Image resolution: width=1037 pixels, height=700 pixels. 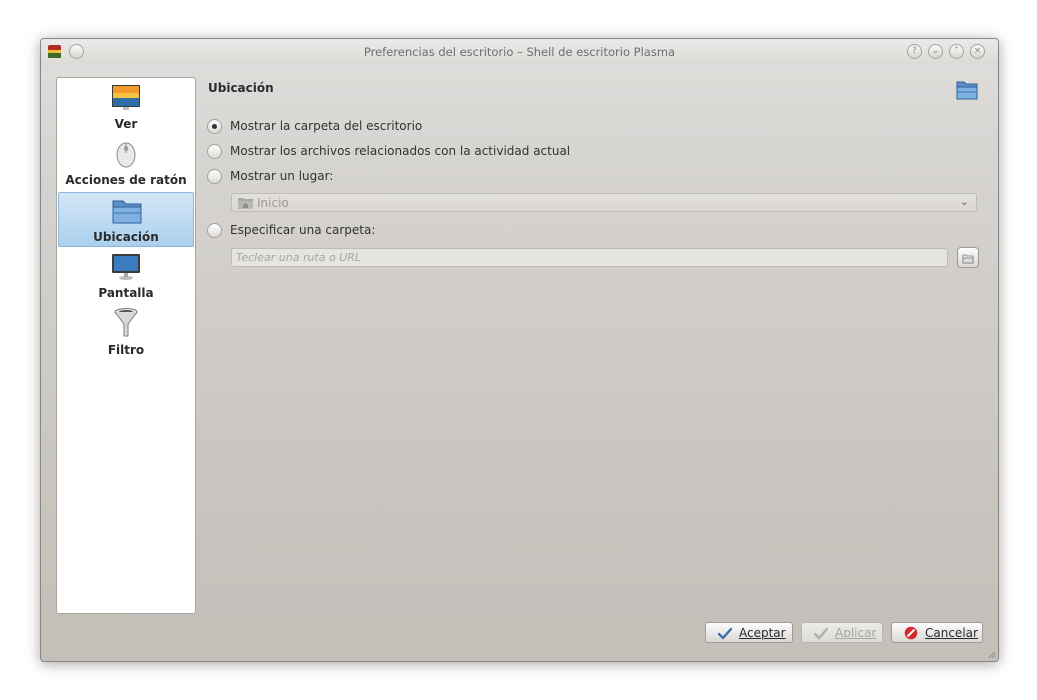 I want to click on sidebar-item-acciones-de-raton: Acciones de ratón, so click(x=126, y=163).